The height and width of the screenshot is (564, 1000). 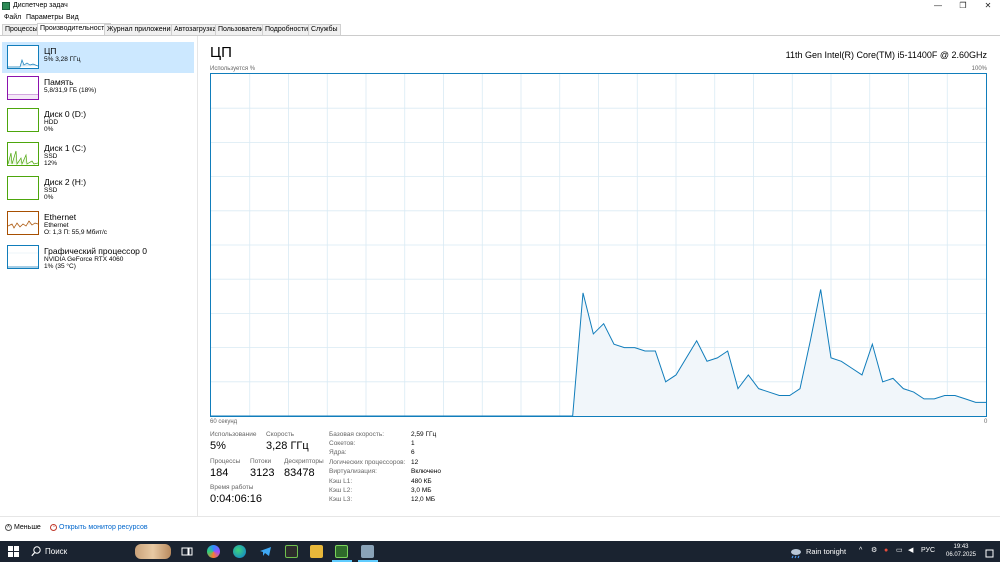 What do you see at coordinates (141, 29) in the screenshot?
I see `tab-app-history: Журнал приложений` at bounding box center [141, 29].